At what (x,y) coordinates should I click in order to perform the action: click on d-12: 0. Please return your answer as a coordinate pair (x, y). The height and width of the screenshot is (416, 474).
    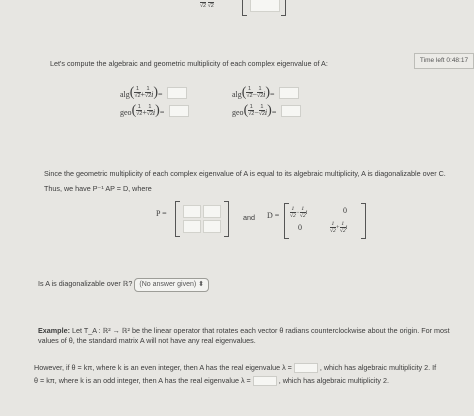
    Looking at the image, I should click on (345, 210).